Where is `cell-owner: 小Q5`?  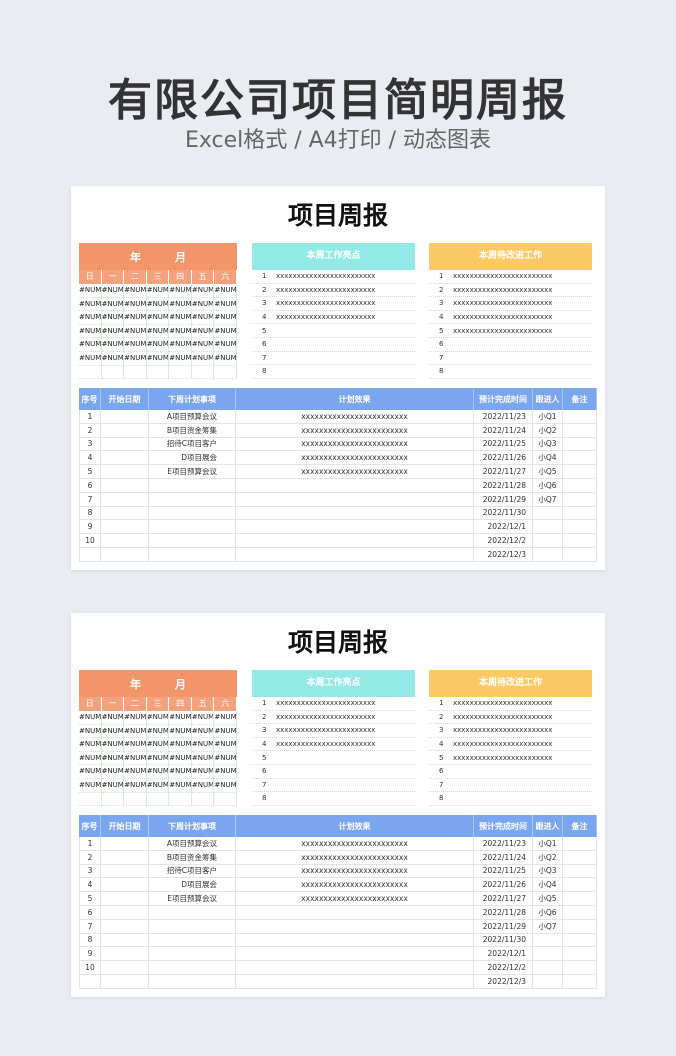
cell-owner: 小Q5 is located at coordinates (548, 471).